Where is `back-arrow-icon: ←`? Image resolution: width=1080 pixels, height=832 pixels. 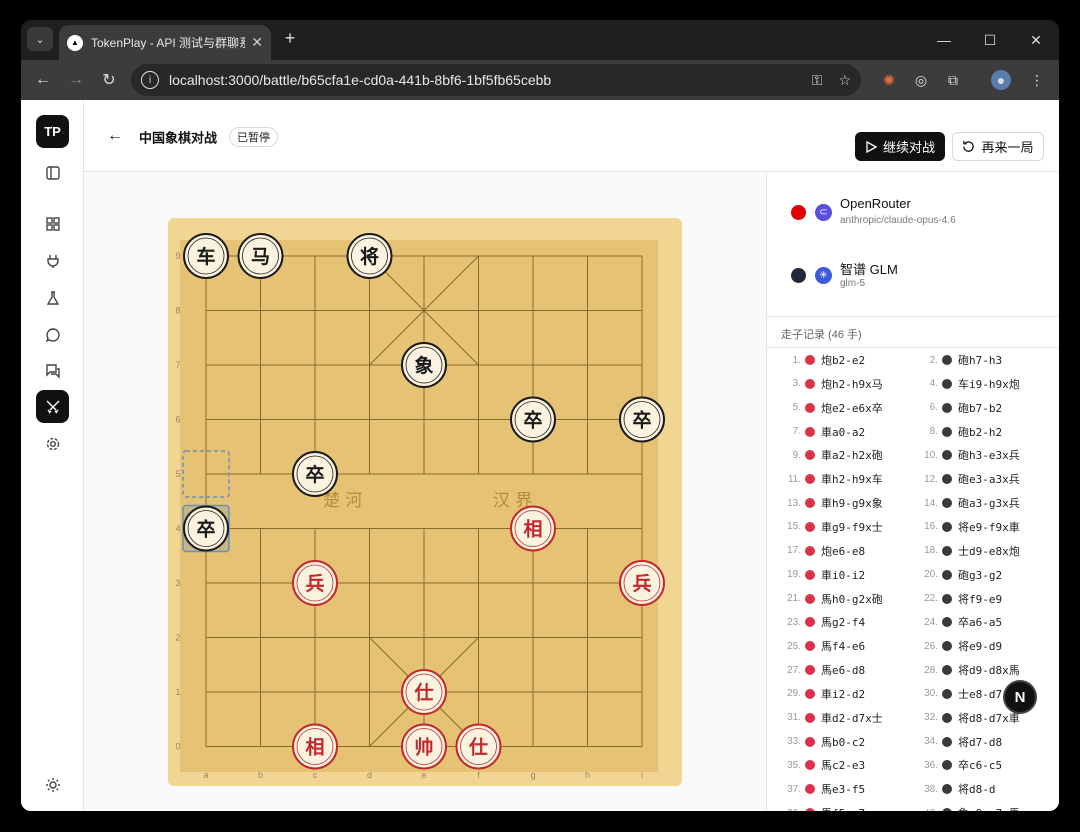 back-arrow-icon: ← is located at coordinates (115, 136).